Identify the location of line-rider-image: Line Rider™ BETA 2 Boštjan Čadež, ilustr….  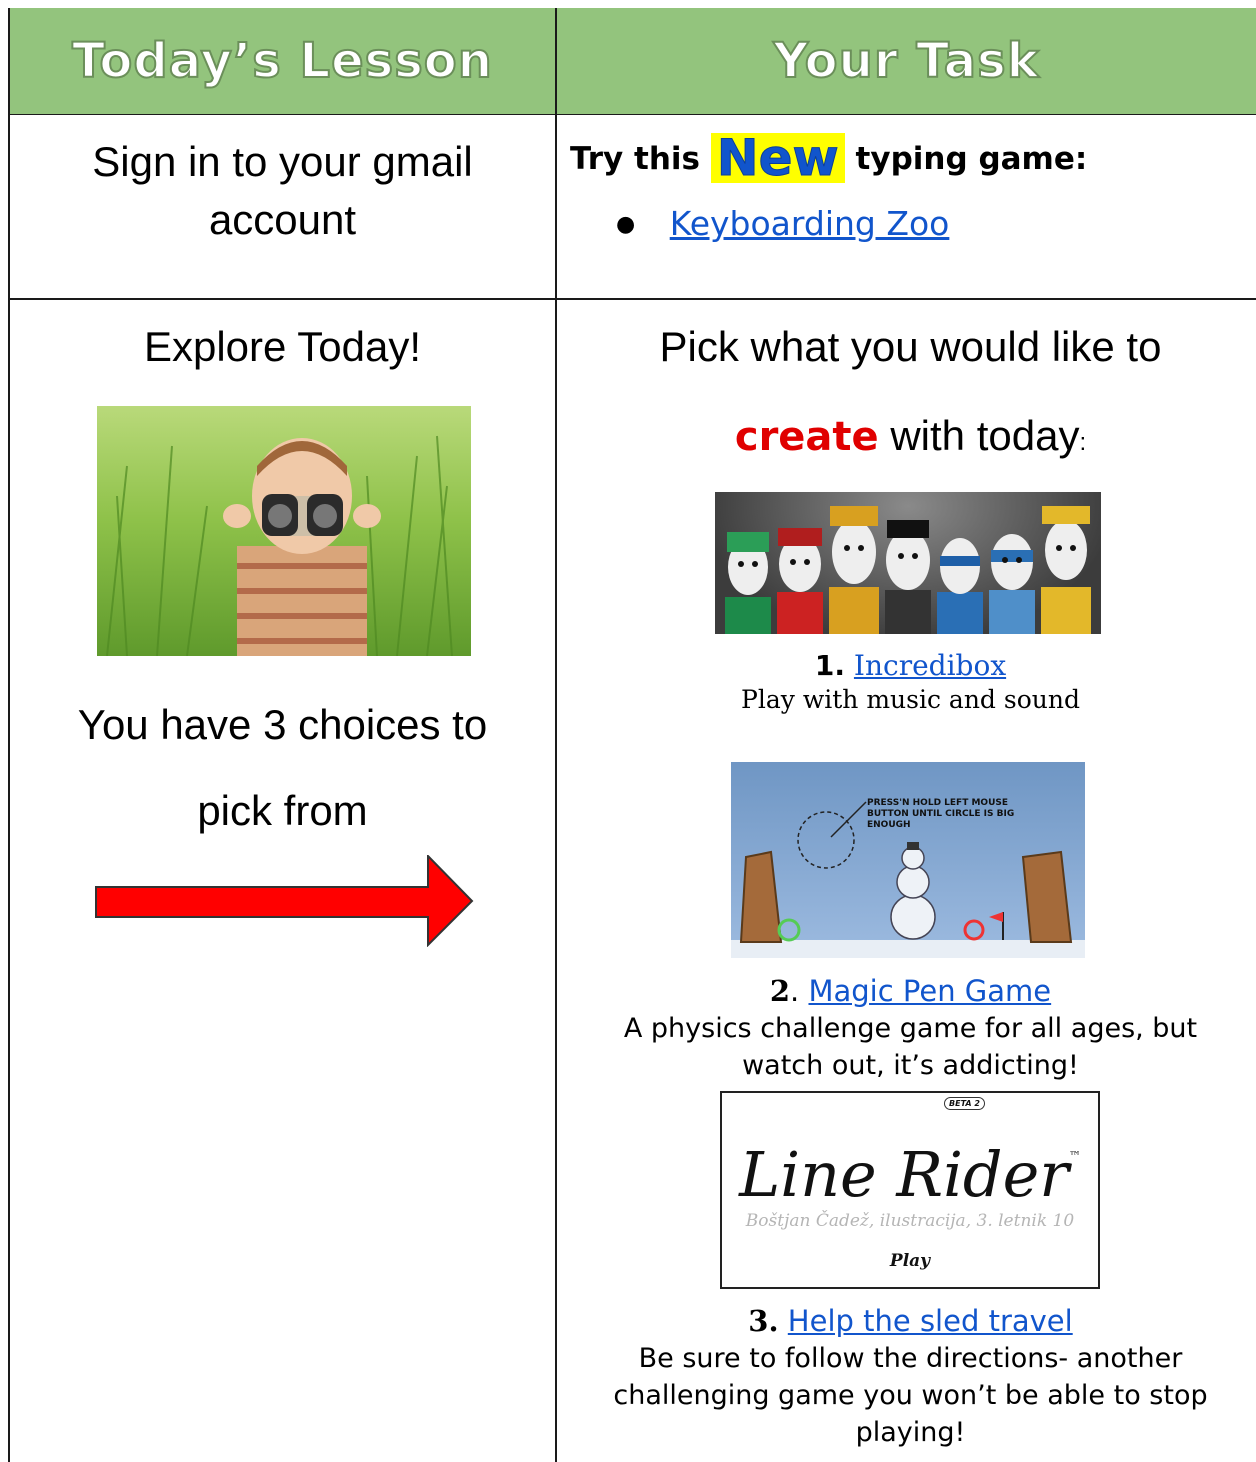
(910, 1190).